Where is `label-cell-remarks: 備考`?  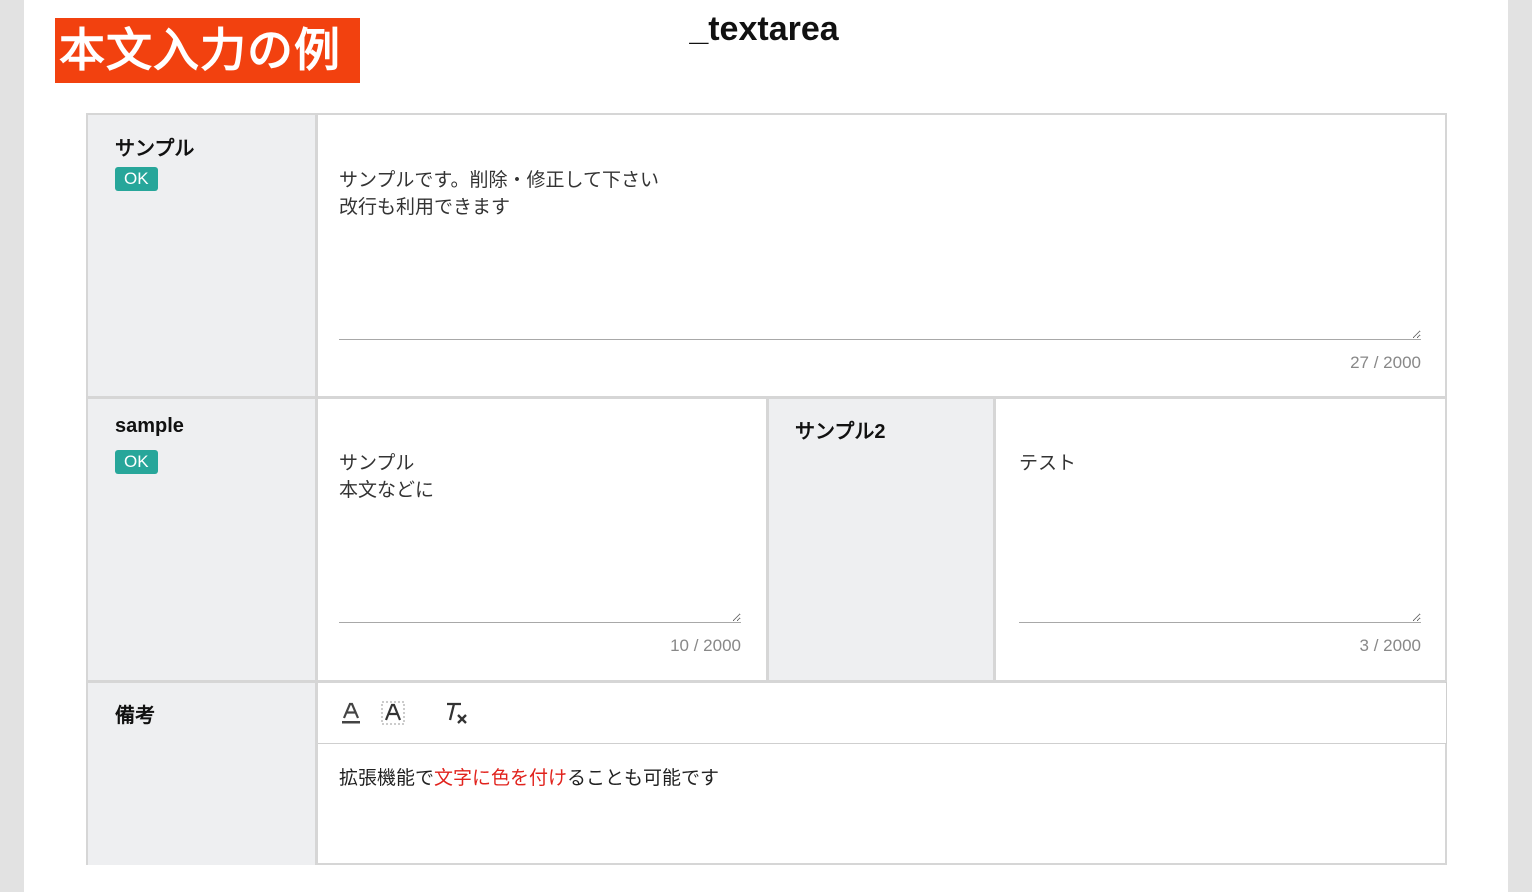
label-cell-remarks: 備考 is located at coordinates (201, 773).